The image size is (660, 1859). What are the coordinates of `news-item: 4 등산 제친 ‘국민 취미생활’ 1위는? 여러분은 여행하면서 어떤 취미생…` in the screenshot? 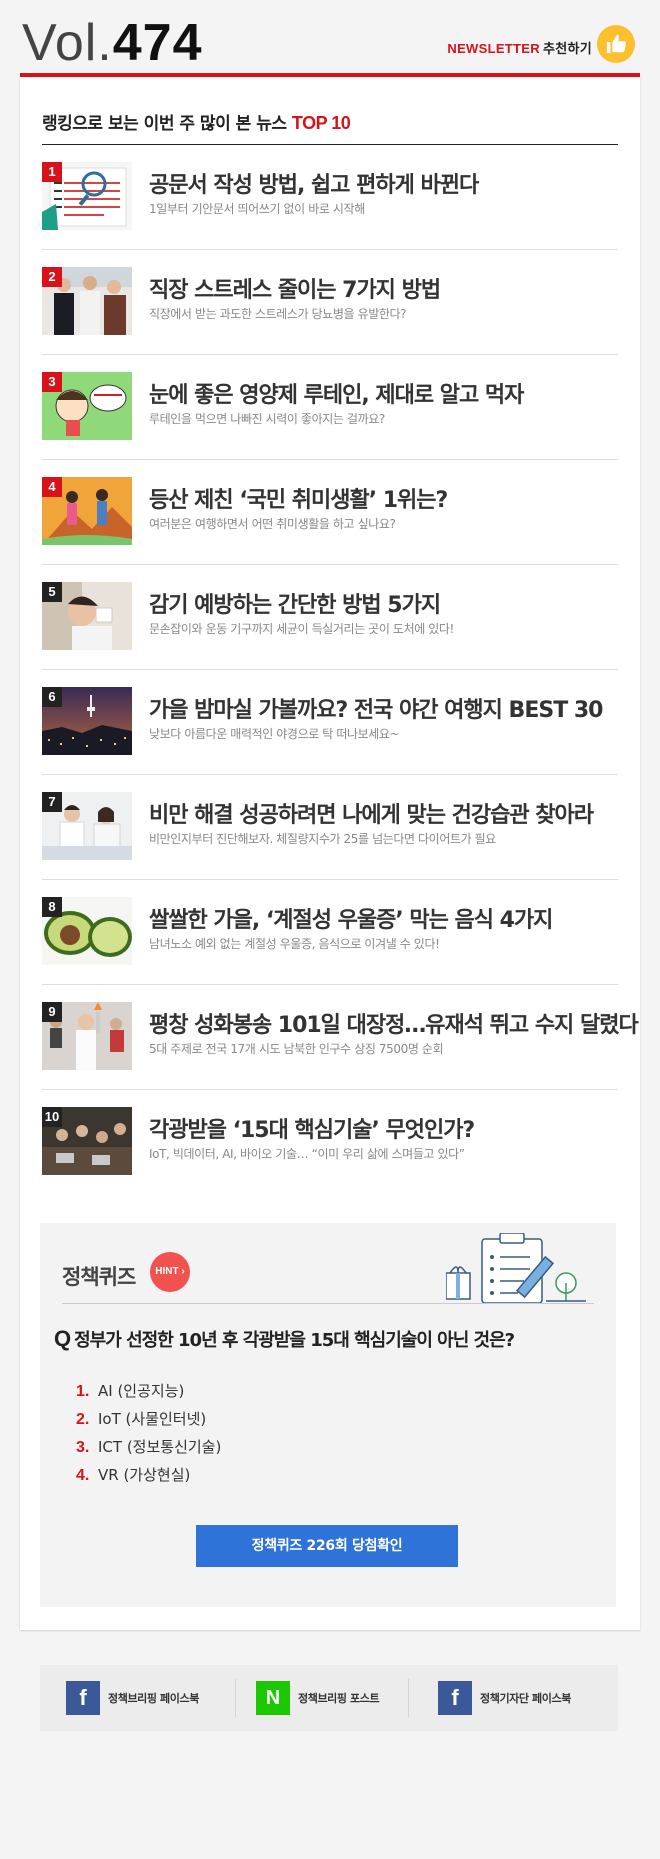 It's located at (330, 512).